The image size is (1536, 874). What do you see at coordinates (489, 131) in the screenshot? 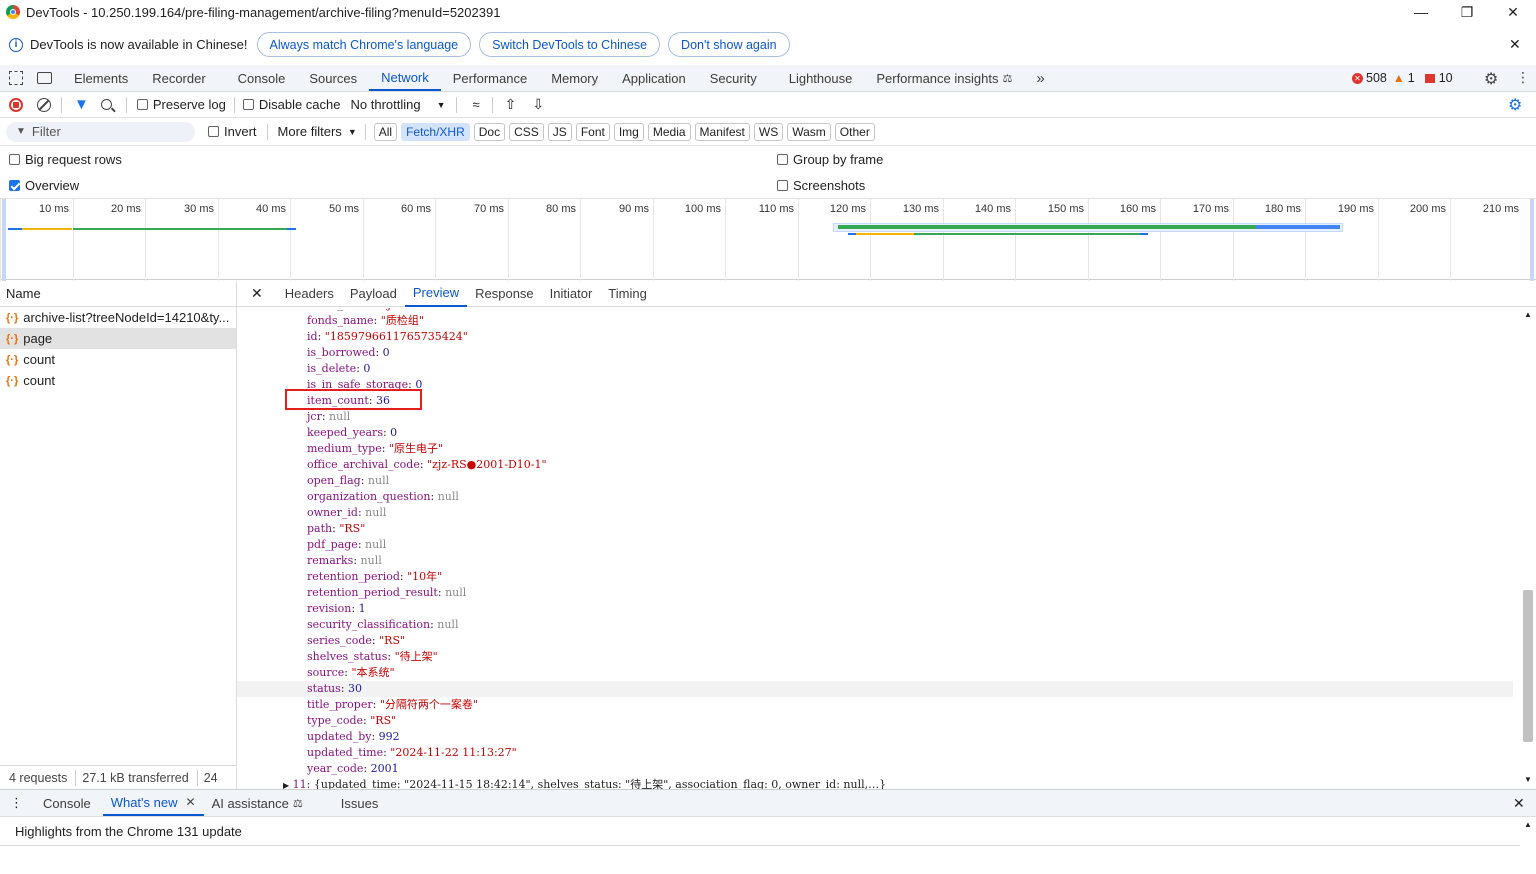
I see `filter-type-doc: Doc` at bounding box center [489, 131].